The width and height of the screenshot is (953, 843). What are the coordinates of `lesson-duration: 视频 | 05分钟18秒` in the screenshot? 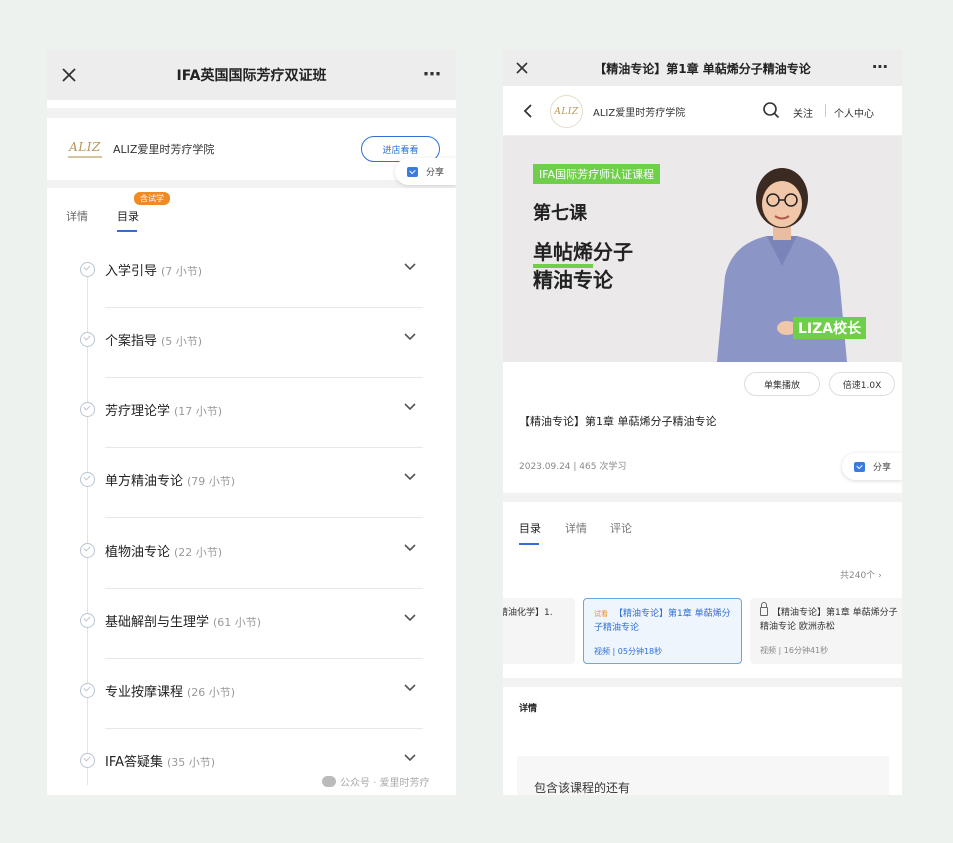 It's located at (628, 651).